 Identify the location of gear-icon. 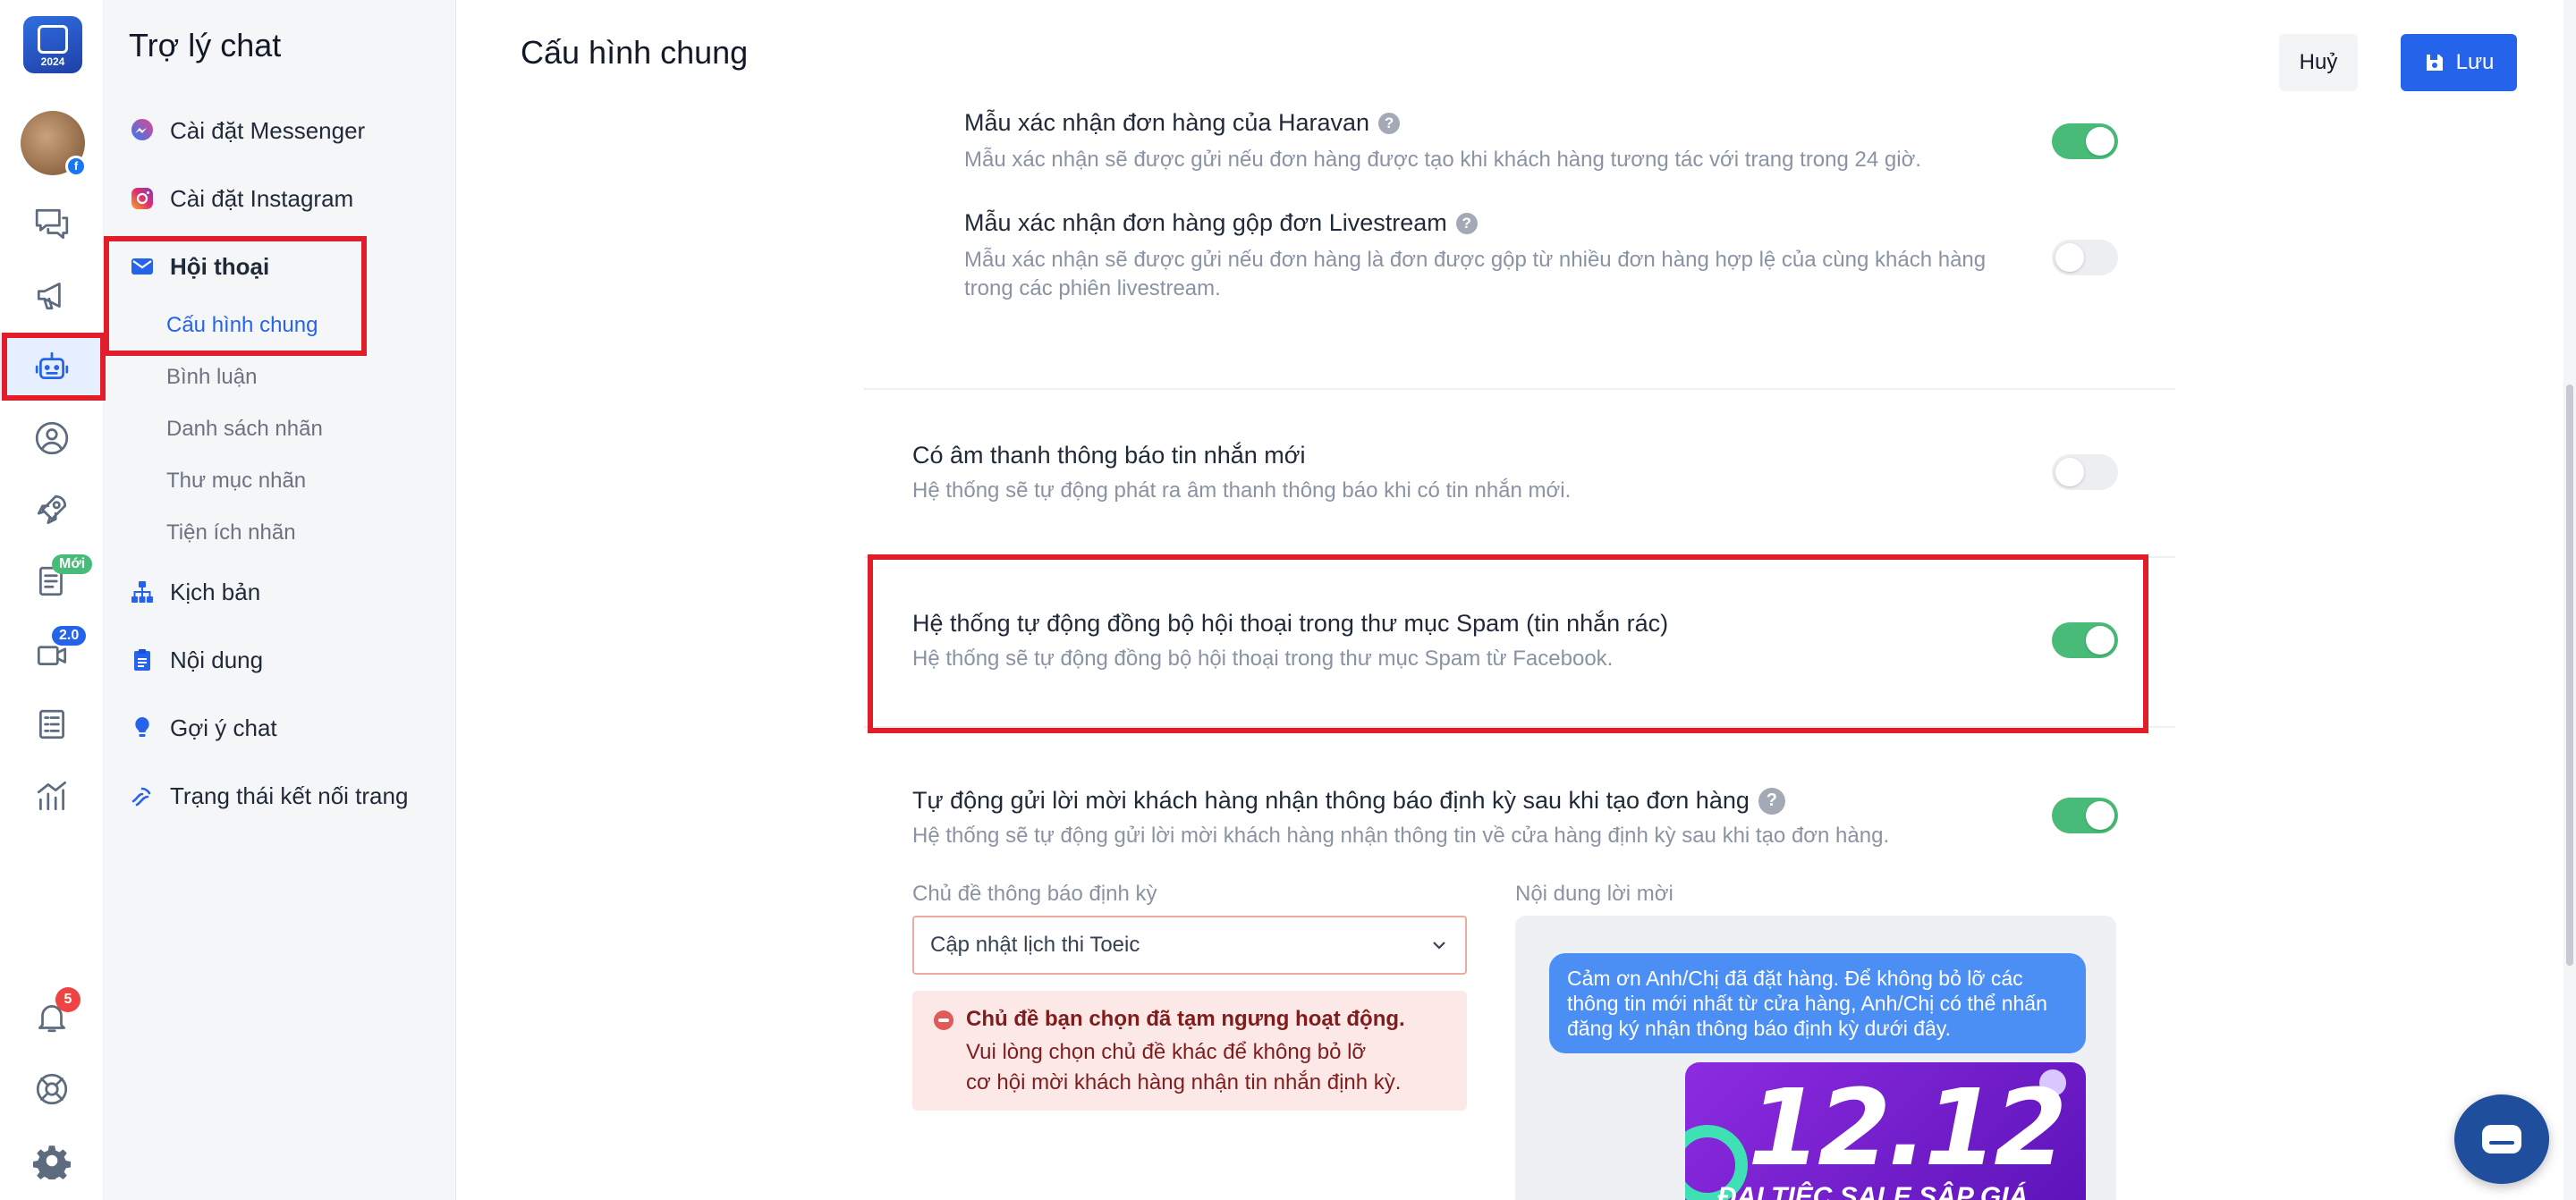
(52, 1162).